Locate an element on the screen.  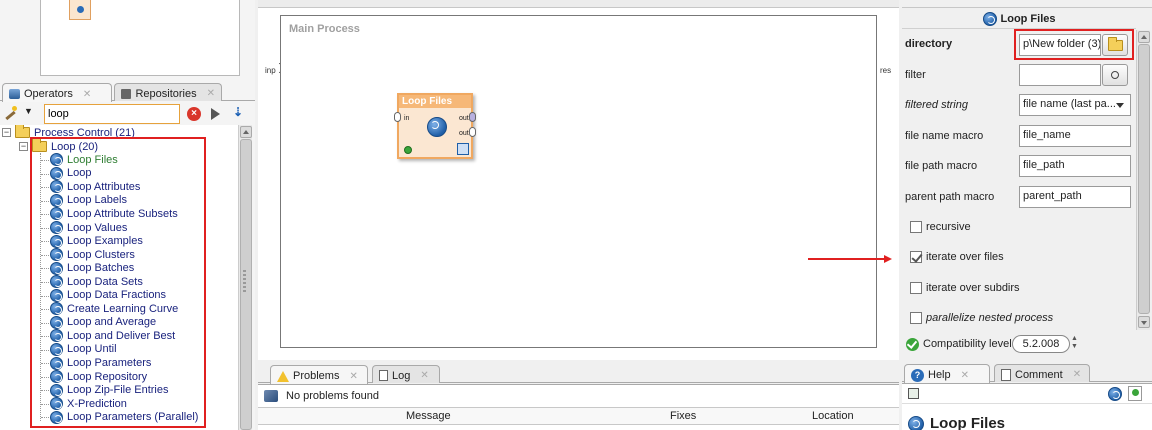
parameters-scrollbar is located at coordinates (1143, 180).